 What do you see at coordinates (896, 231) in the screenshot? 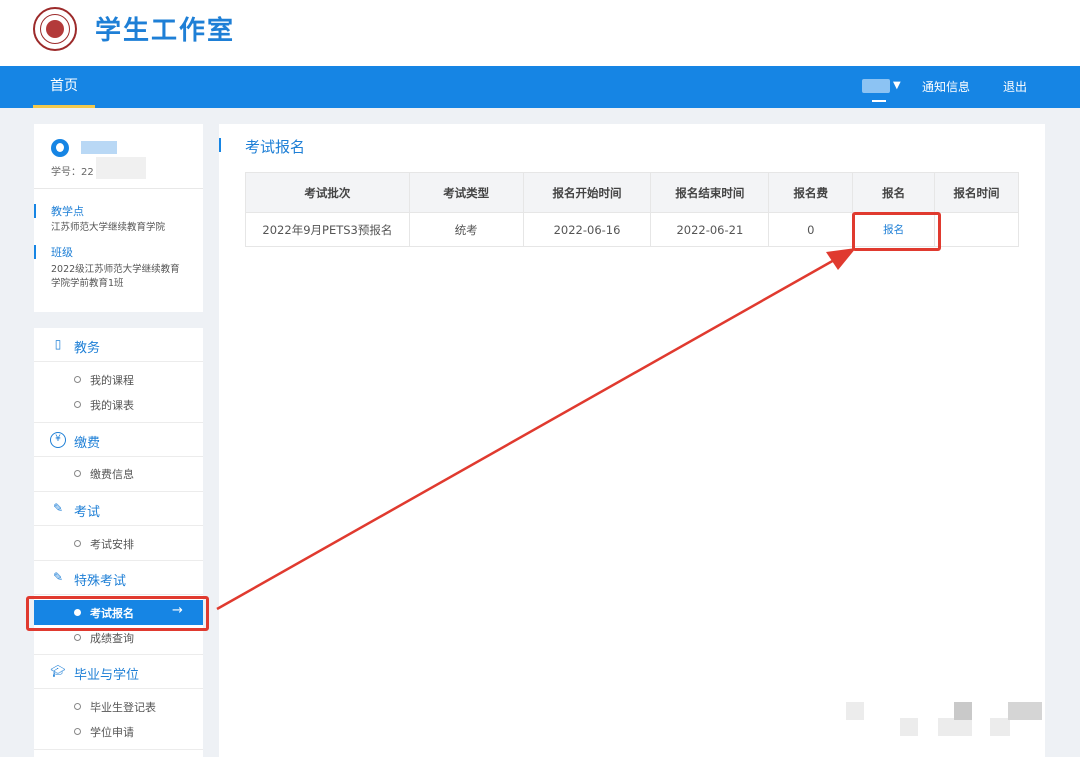
I see `register-highlight-box` at bounding box center [896, 231].